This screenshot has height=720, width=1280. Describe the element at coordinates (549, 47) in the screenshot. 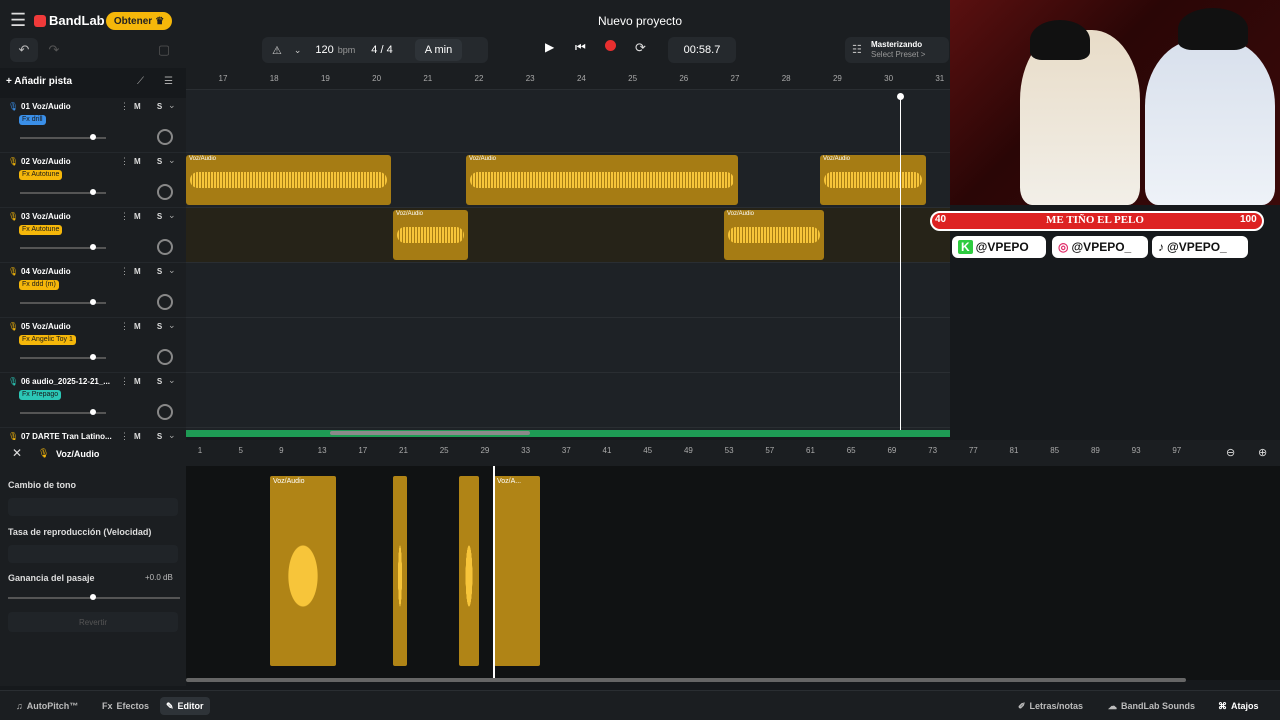

I see `play-icon: ▶` at that location.